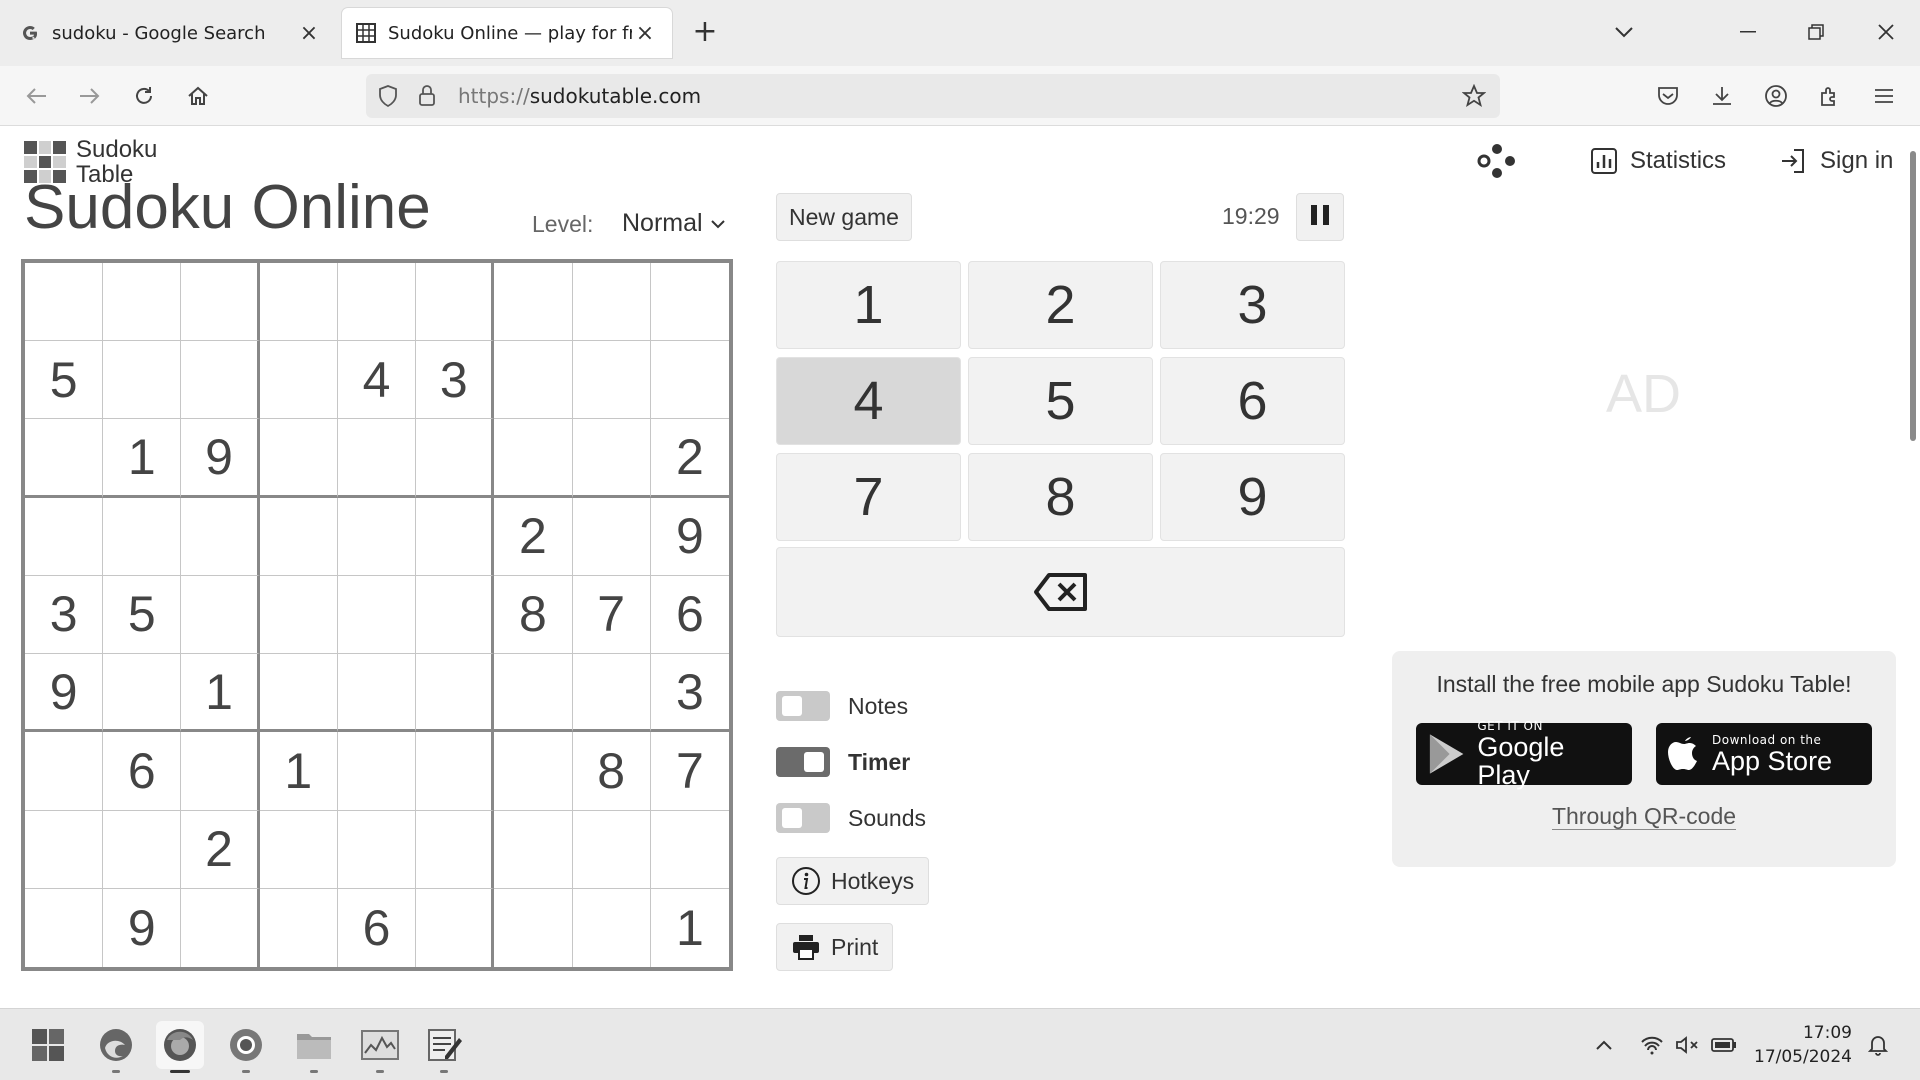 The height and width of the screenshot is (1080, 1920). What do you see at coordinates (298, 380) in the screenshot?
I see `sudoku-cell-r2c4` at bounding box center [298, 380].